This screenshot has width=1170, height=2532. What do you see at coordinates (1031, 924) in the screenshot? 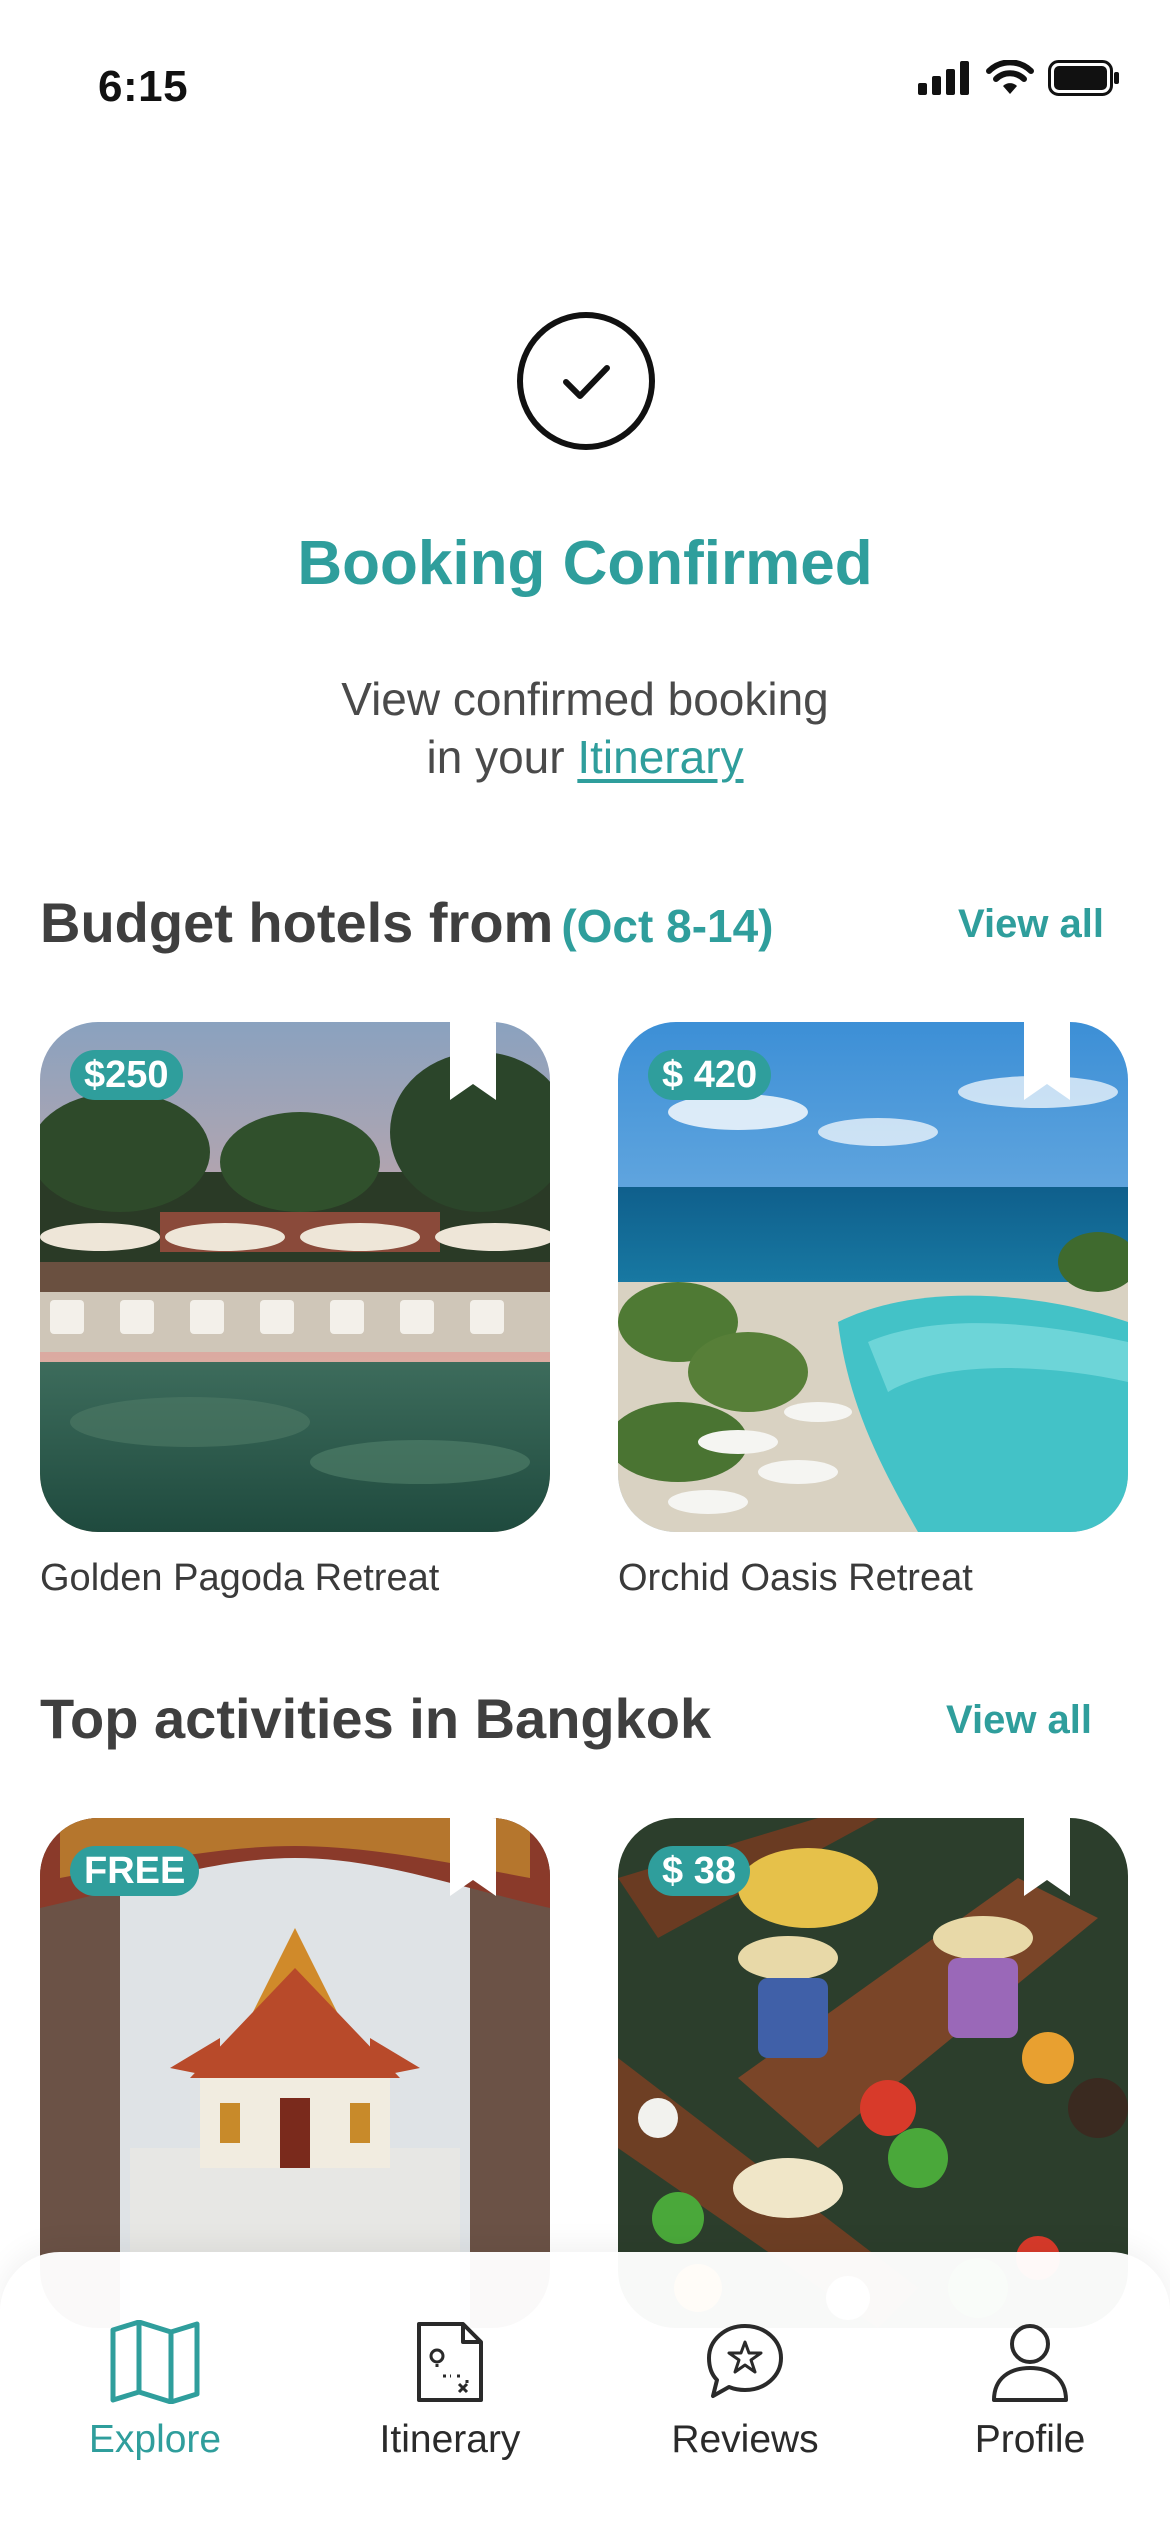
I see `hotels-view-all-link: View all` at bounding box center [1031, 924].